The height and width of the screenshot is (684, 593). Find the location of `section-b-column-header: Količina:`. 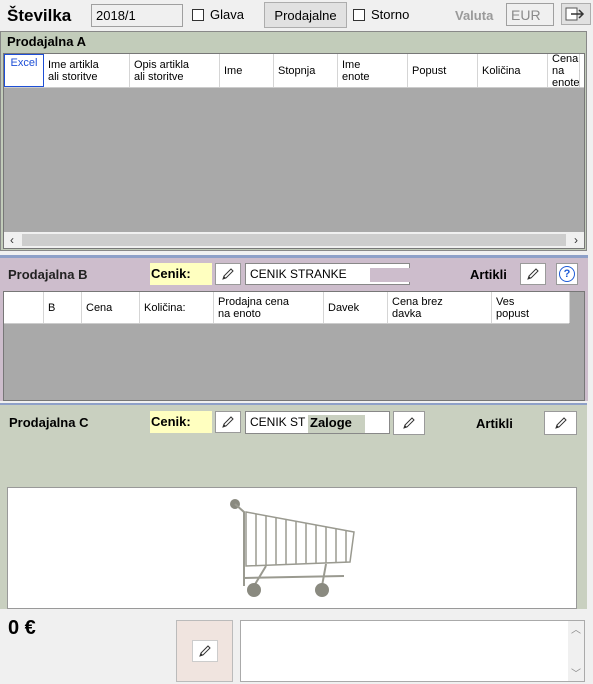

section-b-column-header: Količina: is located at coordinates (177, 307).